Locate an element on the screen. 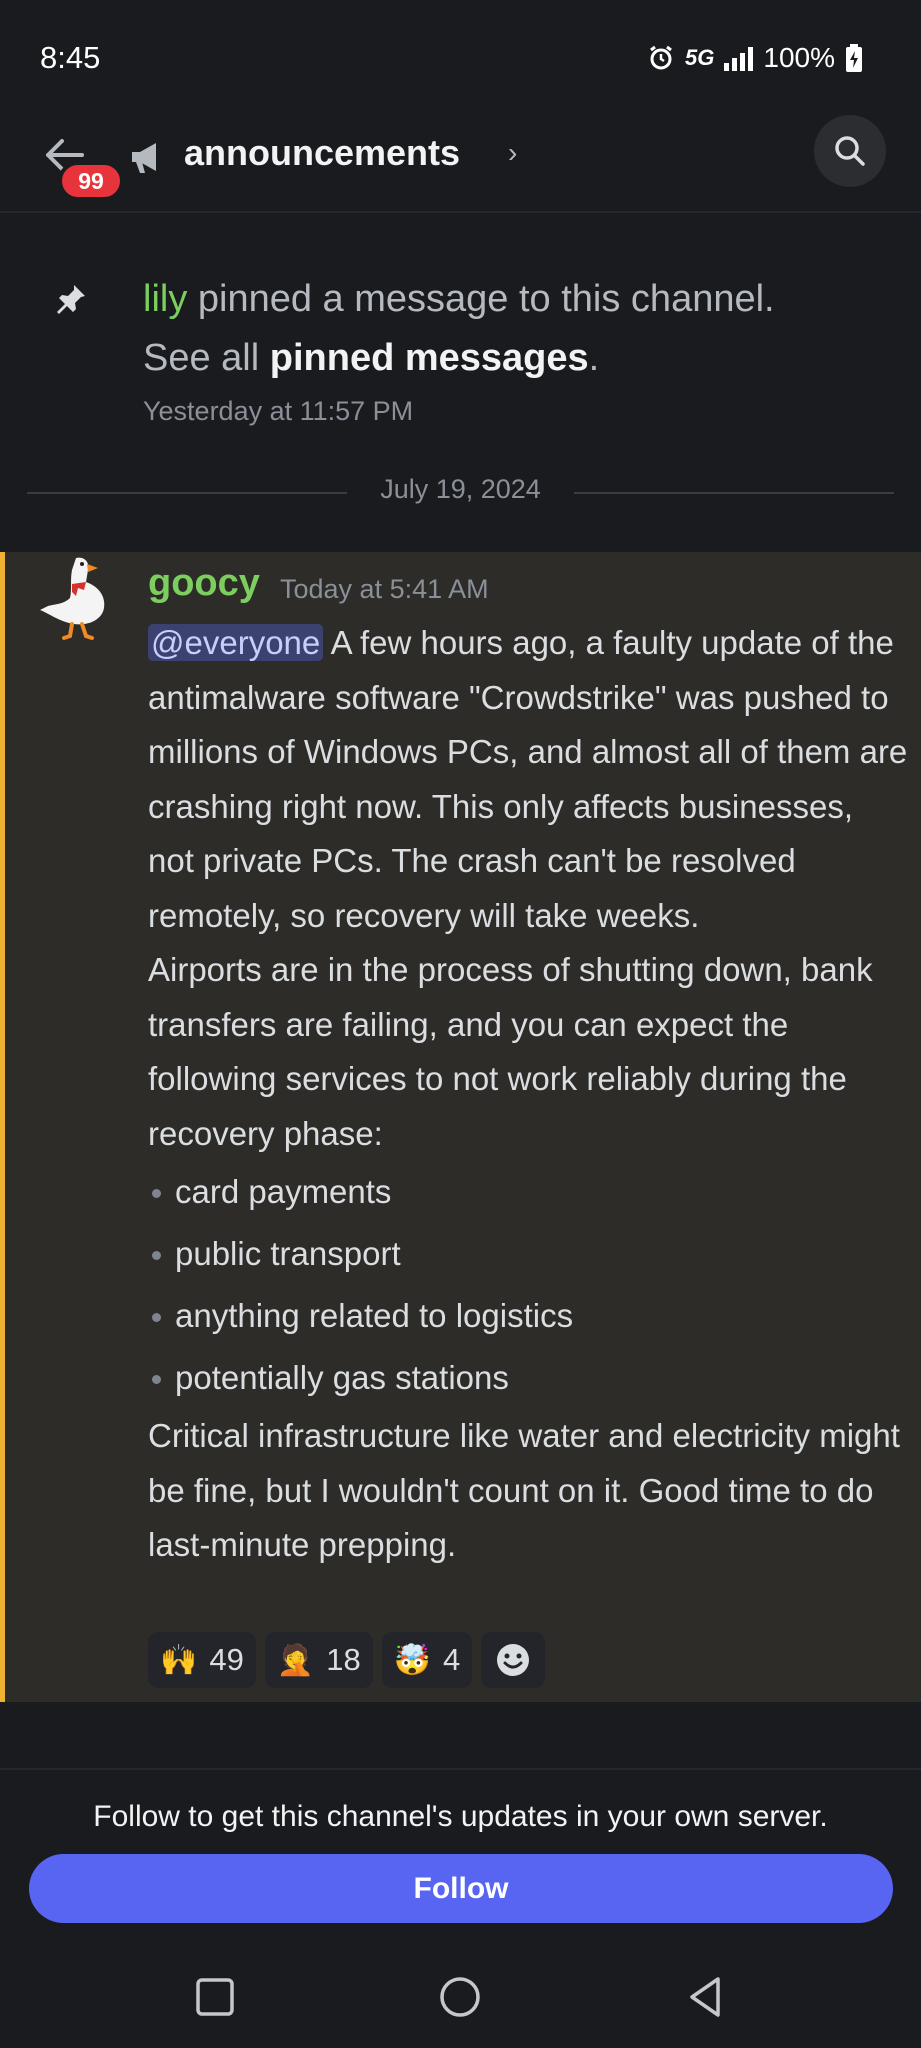 The width and height of the screenshot is (921, 2048). mind-blown-emoji: 🤯 is located at coordinates (412, 1660).